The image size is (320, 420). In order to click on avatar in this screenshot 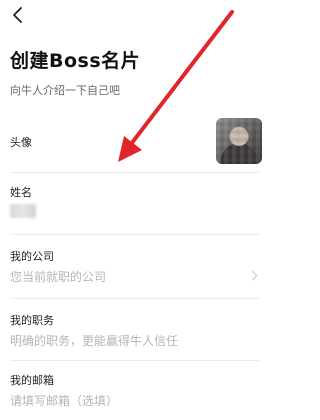, I will do `click(239, 141)`.